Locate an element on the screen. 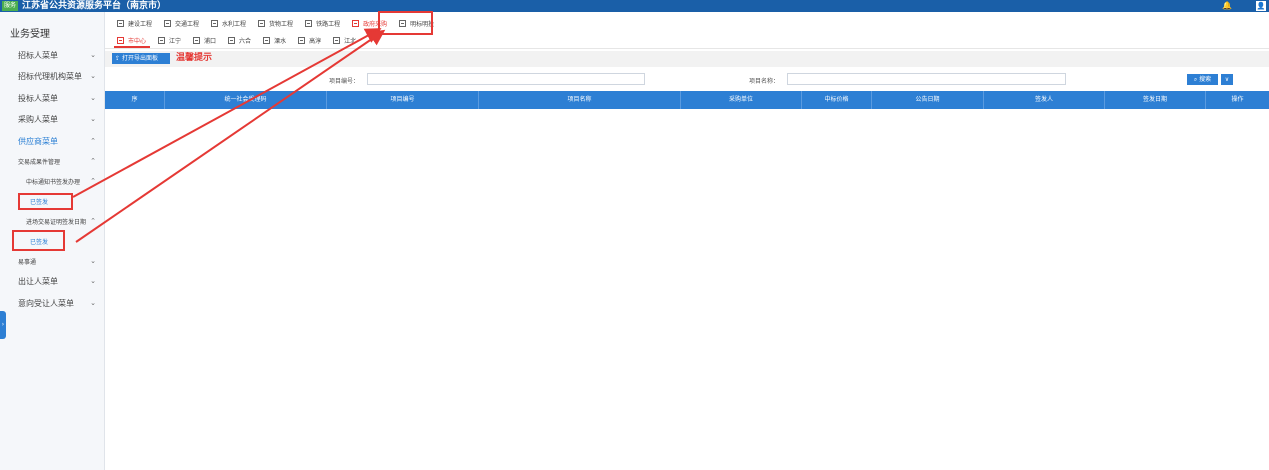 This screenshot has width=1269, height=470. tab-goods: 货物工程 is located at coordinates (275, 23).